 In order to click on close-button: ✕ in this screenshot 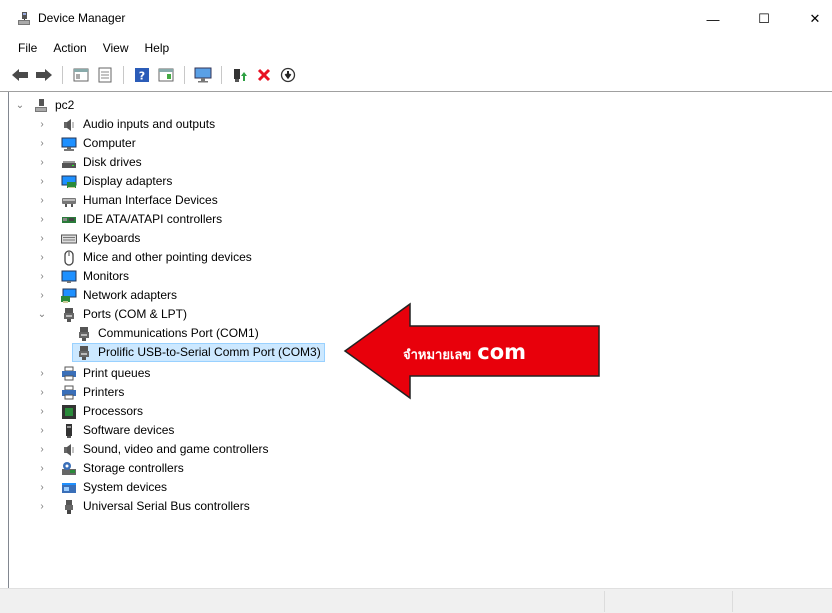, I will do `click(812, 19)`.